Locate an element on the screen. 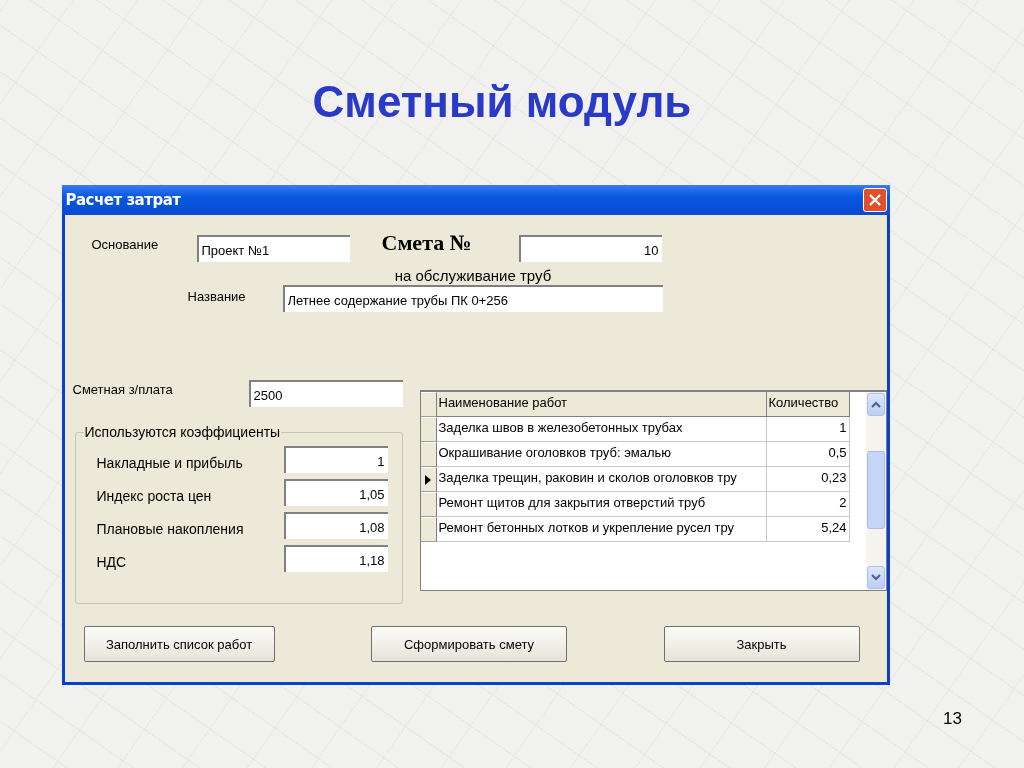 The height and width of the screenshot is (768, 1024). coefficient-field: 1,05 is located at coordinates (335, 492).